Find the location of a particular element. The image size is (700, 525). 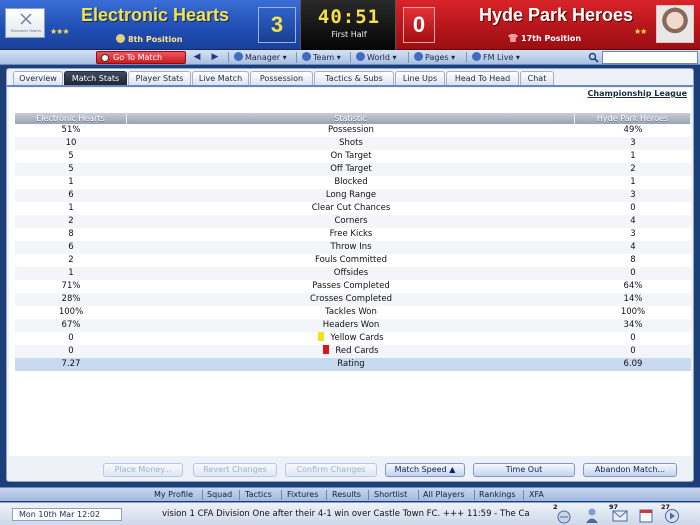

tab-overview: Overview is located at coordinates (38, 78).